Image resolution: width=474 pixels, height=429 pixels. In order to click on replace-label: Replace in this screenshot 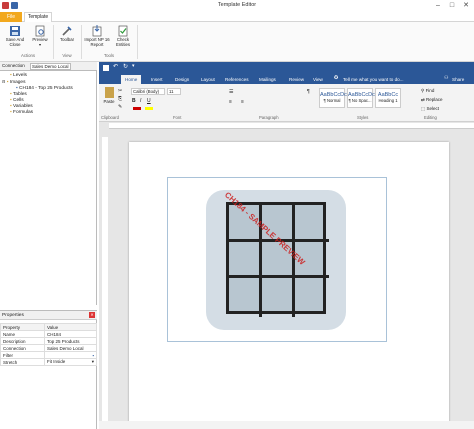, I will do `click(434, 99)`.